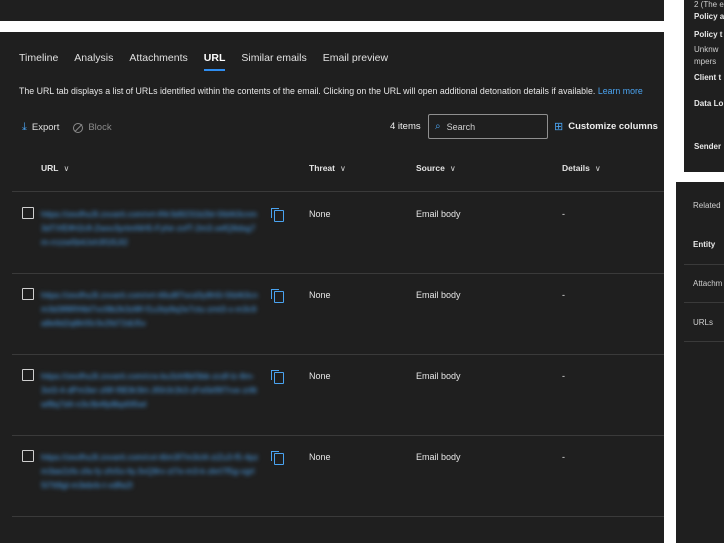  I want to click on tab-email-preview: Email preview, so click(355, 61).